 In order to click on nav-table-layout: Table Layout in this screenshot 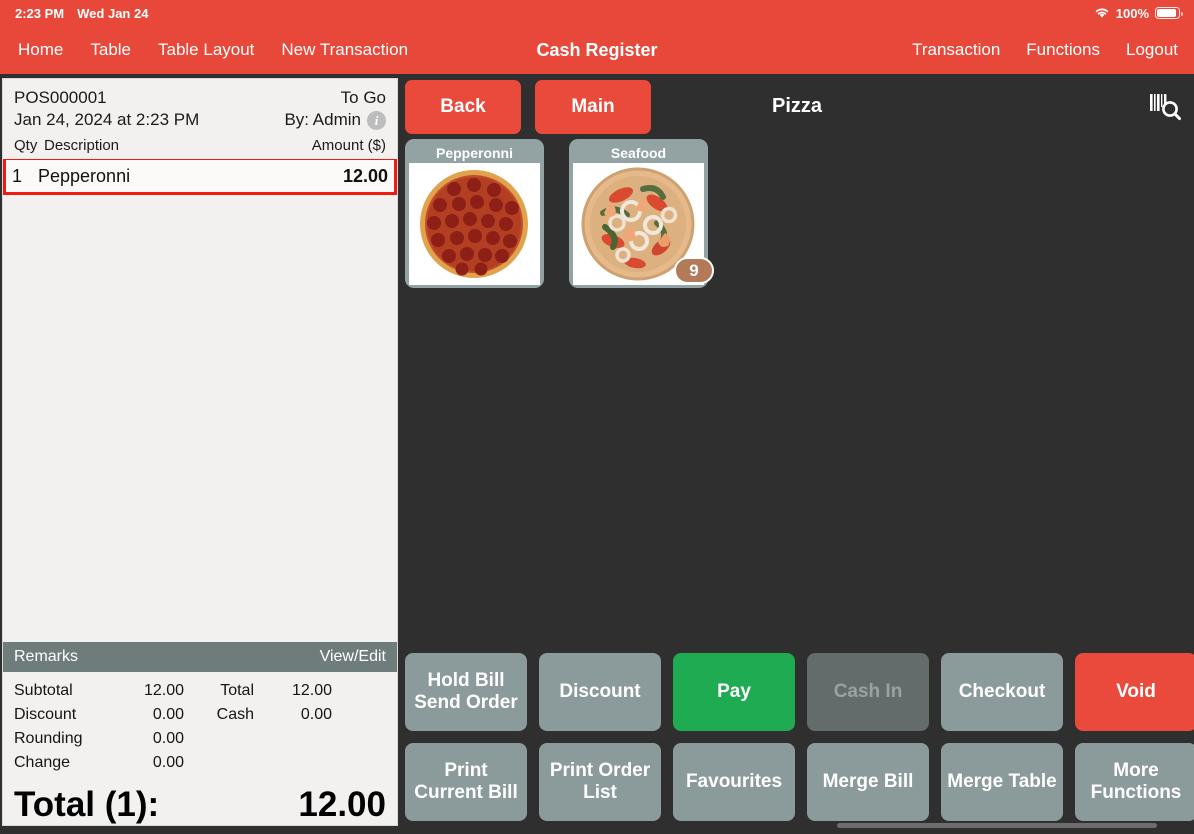, I will do `click(206, 50)`.